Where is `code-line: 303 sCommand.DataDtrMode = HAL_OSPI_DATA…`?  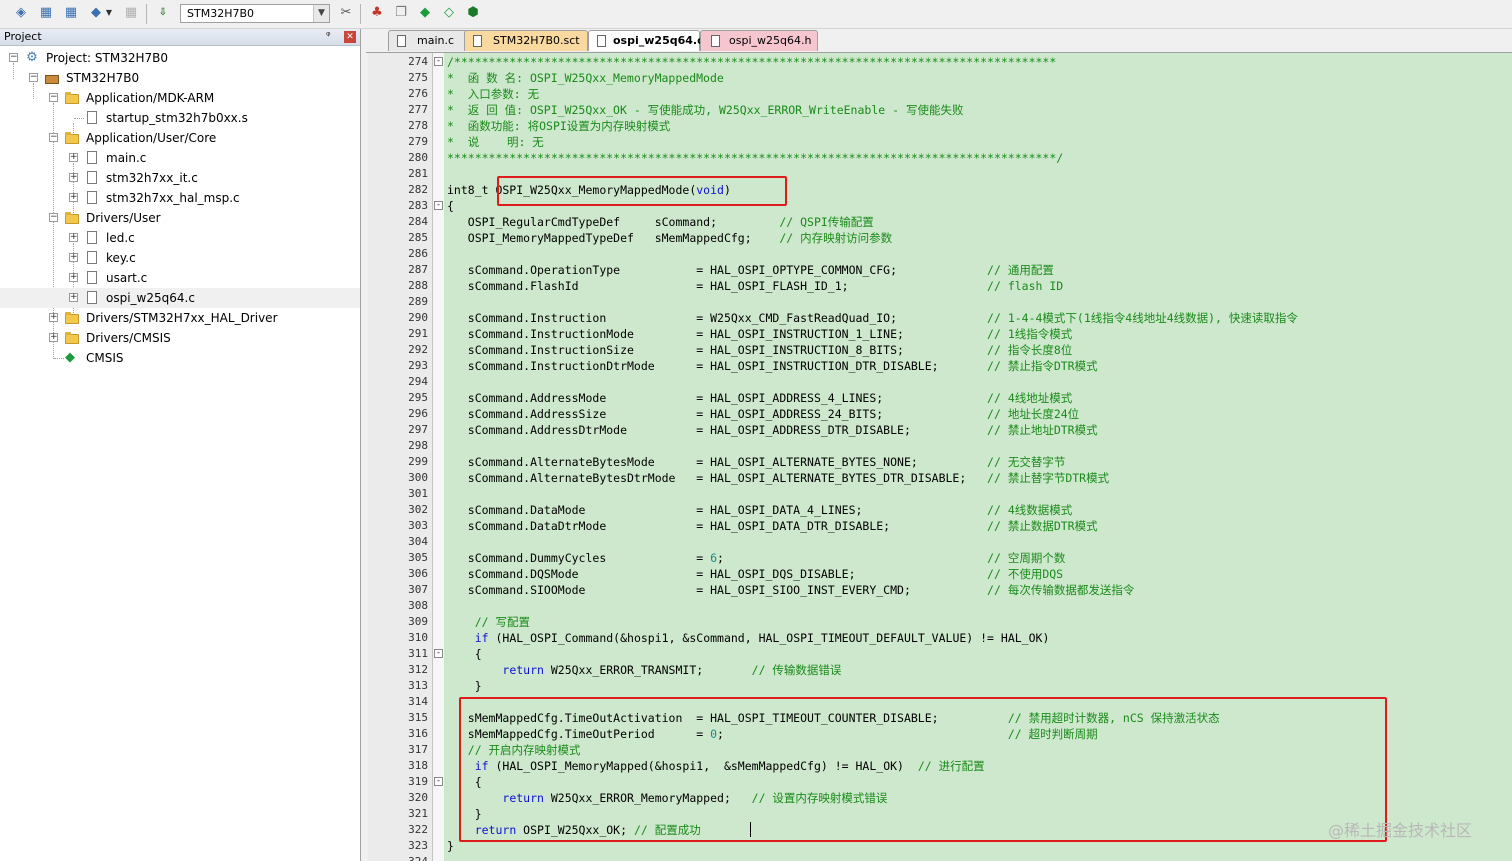 code-line: 303 sCommand.DataDtrMode = HAL_OSPI_DATA… is located at coordinates (940, 526).